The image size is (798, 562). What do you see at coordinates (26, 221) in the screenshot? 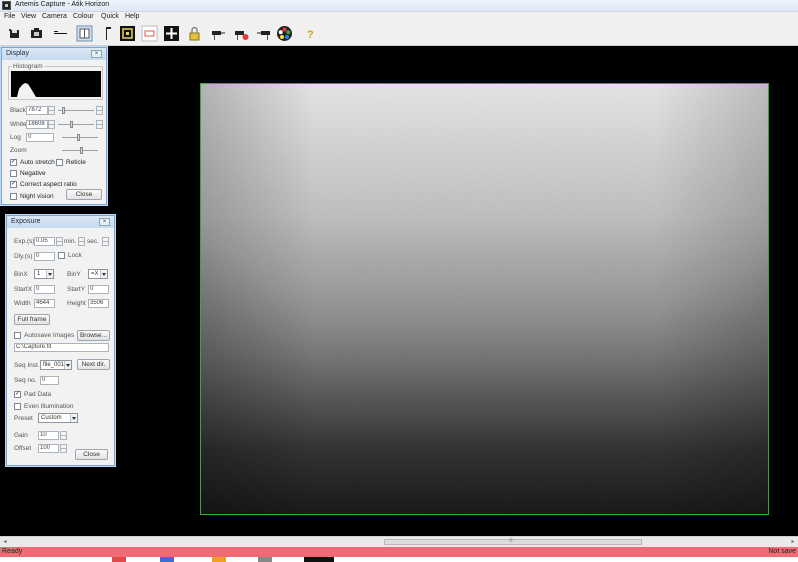
I see `exposure-panel-title: Exposure` at bounding box center [26, 221].